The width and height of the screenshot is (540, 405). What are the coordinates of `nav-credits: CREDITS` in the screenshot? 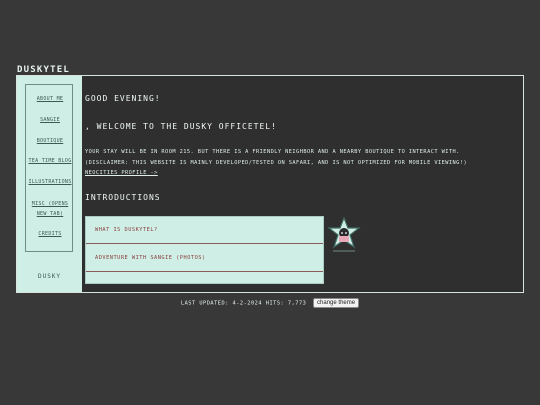 It's located at (50, 234).